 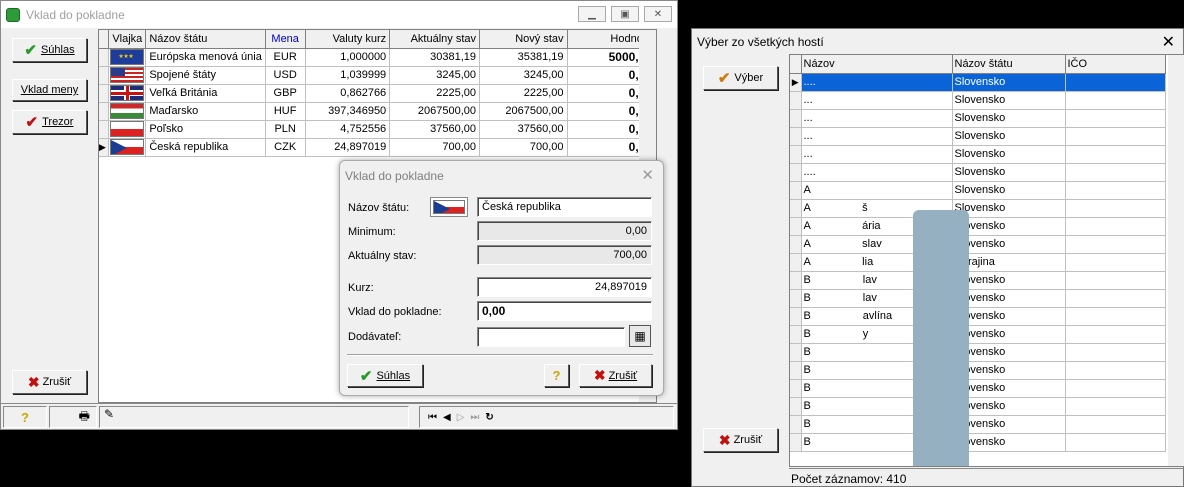 I want to click on currency-cell: EUR, so click(x=285, y=57).